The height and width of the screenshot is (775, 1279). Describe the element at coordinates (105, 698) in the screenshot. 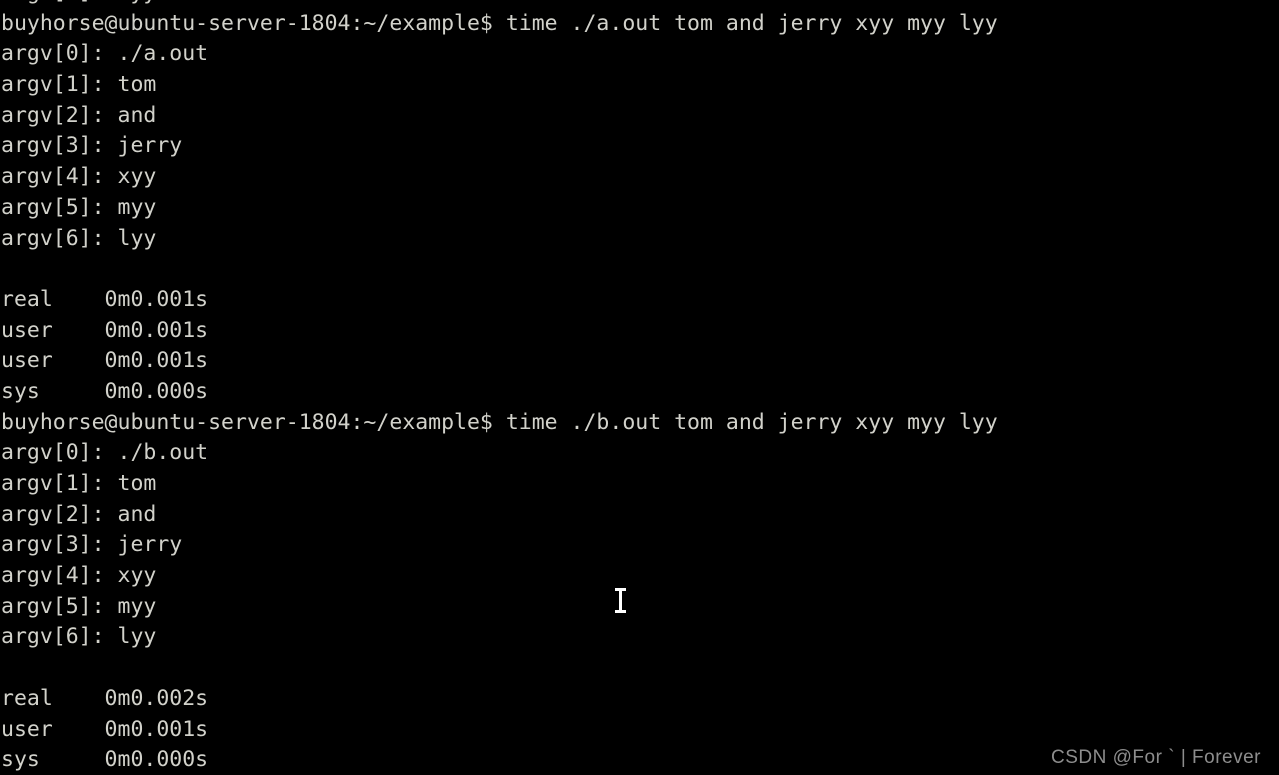

I see `terminal-line: real 0m0.002s` at that location.